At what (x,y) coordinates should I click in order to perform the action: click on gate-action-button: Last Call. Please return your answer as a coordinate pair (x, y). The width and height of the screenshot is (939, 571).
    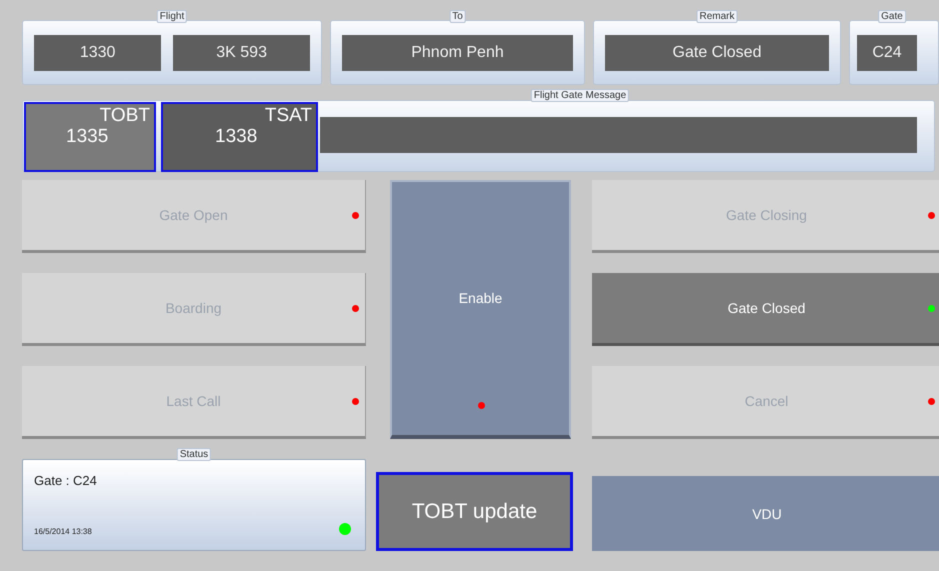
    Looking at the image, I should click on (194, 402).